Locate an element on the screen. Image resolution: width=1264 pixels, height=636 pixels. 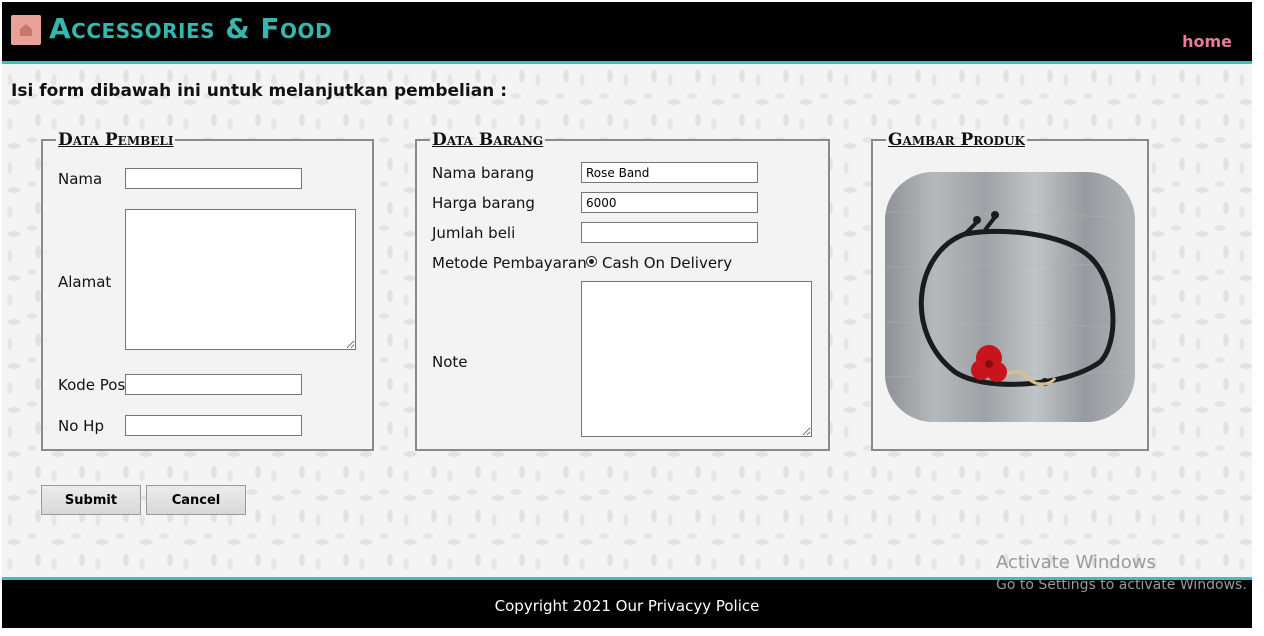
copyright-text: Copyright 2021 Our Privacyy Police is located at coordinates (627, 606).